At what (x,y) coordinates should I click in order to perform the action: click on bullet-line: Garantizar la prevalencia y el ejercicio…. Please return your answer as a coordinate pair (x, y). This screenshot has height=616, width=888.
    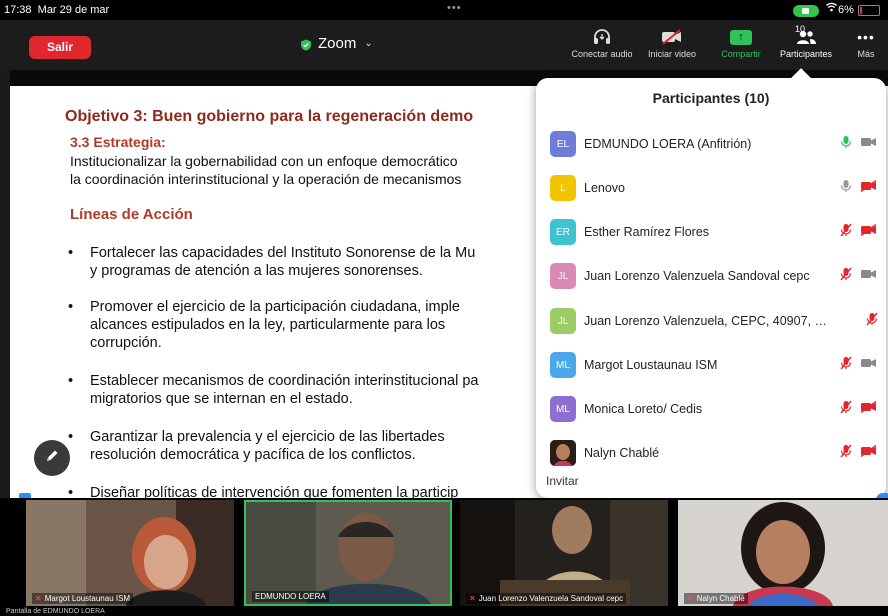
    Looking at the image, I should click on (267, 437).